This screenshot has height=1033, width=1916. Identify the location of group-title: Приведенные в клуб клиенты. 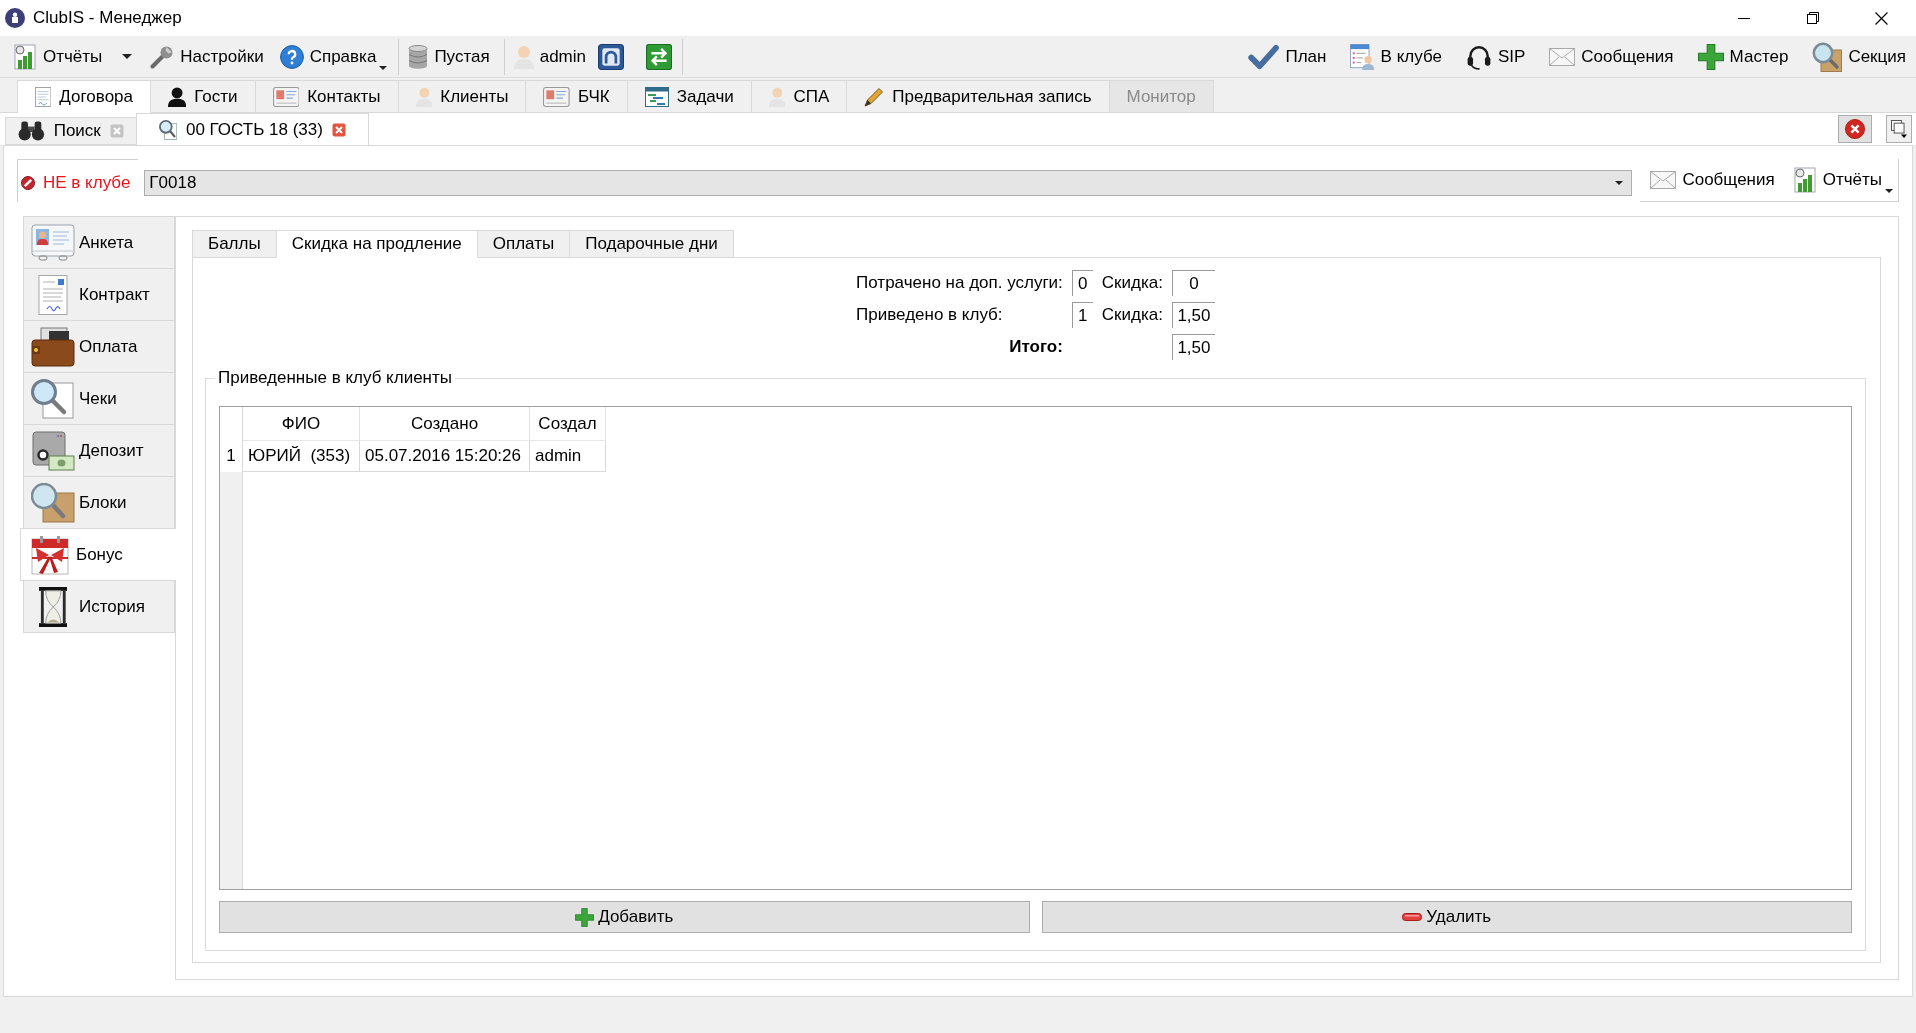
(335, 378).